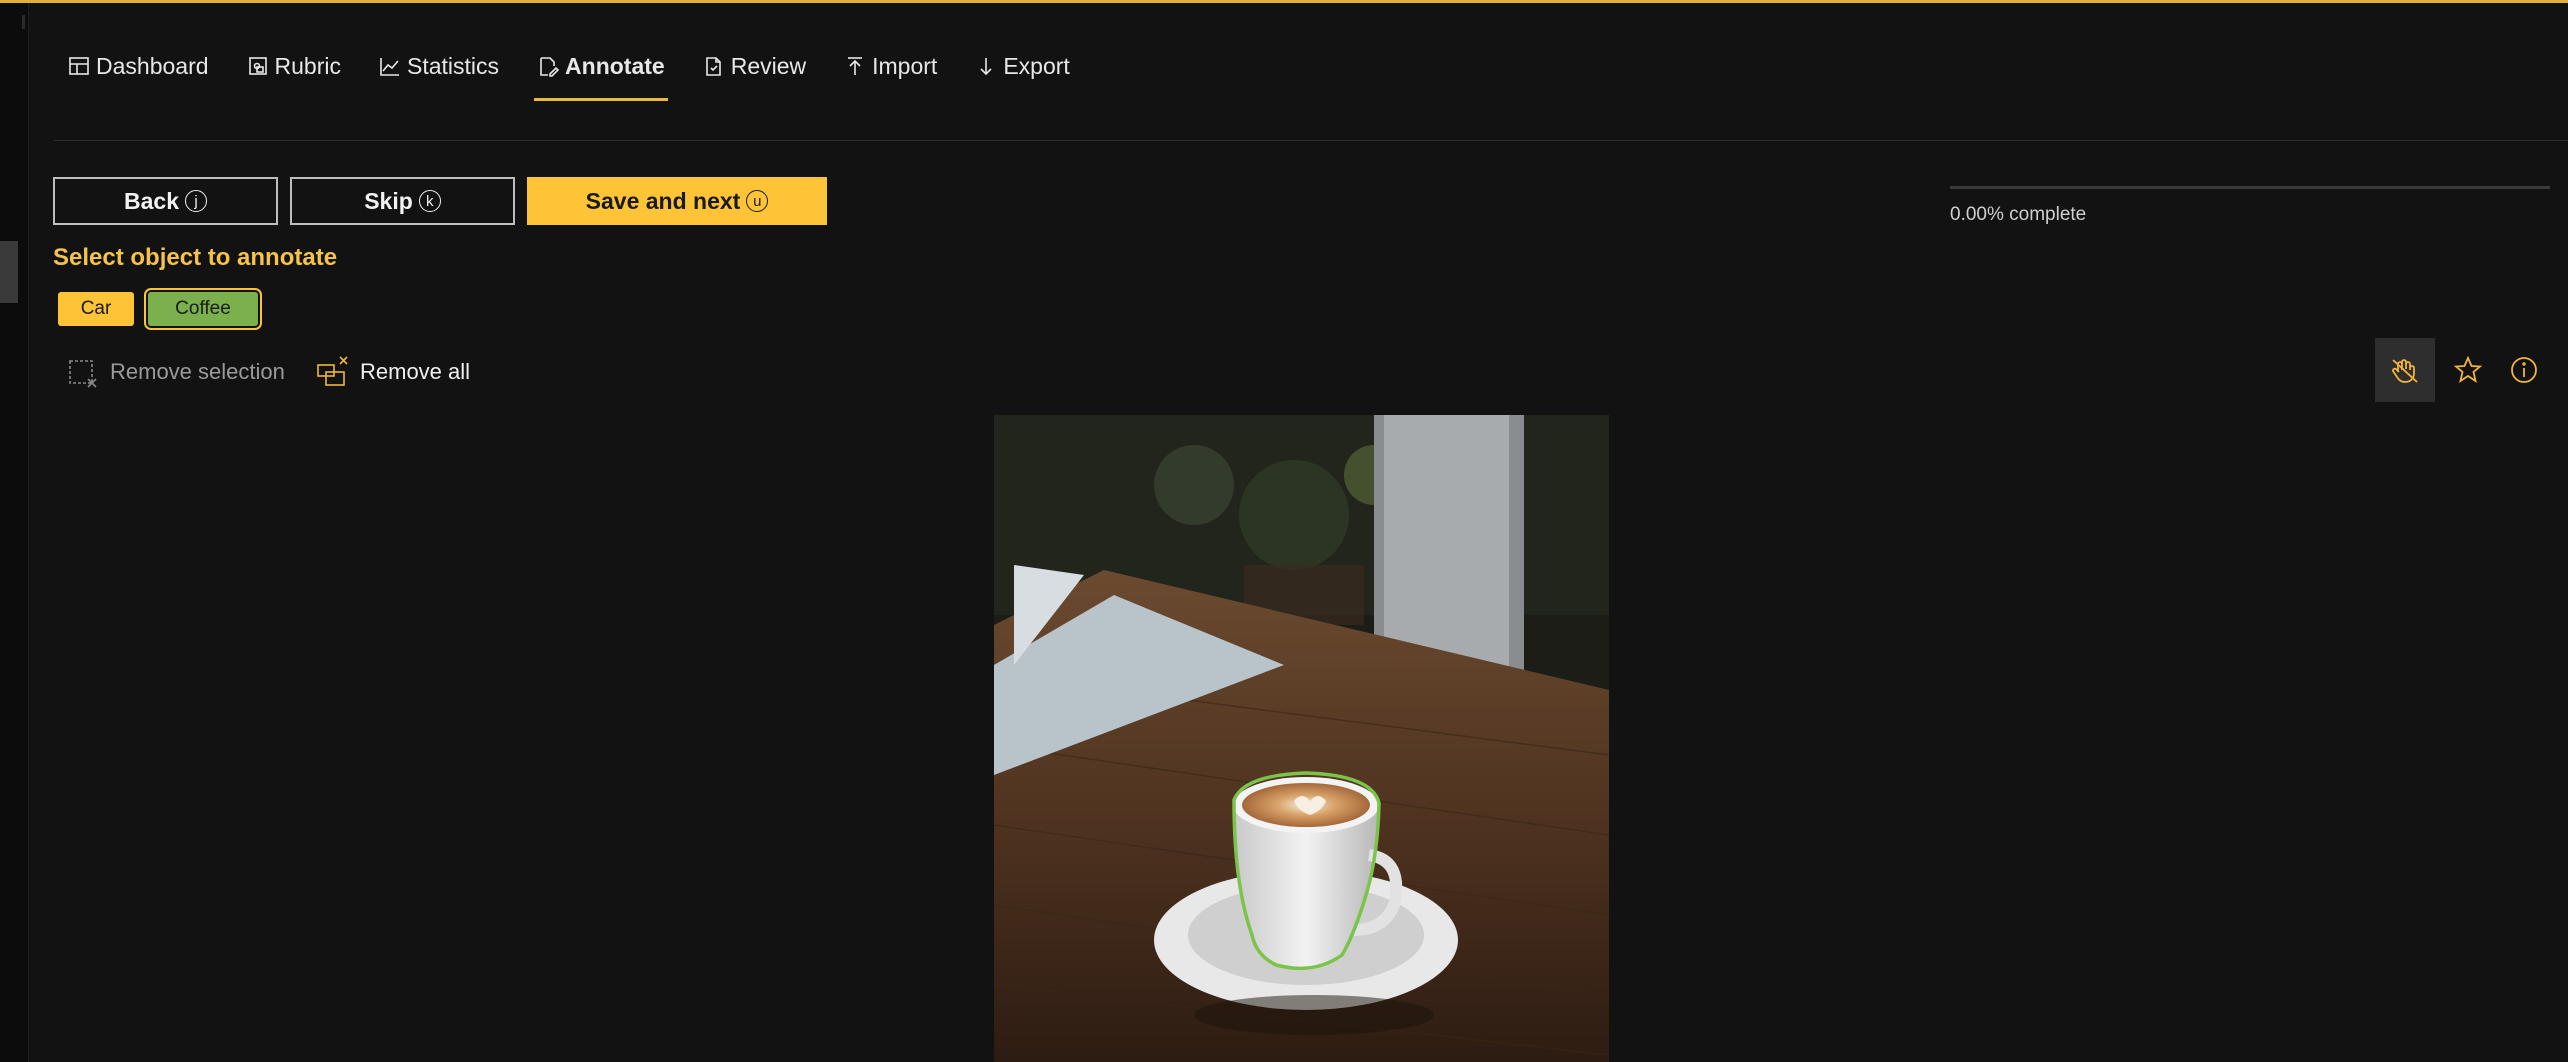 The image size is (2568, 1062). What do you see at coordinates (757, 201) in the screenshot?
I see `save-shortcut-key: u` at bounding box center [757, 201].